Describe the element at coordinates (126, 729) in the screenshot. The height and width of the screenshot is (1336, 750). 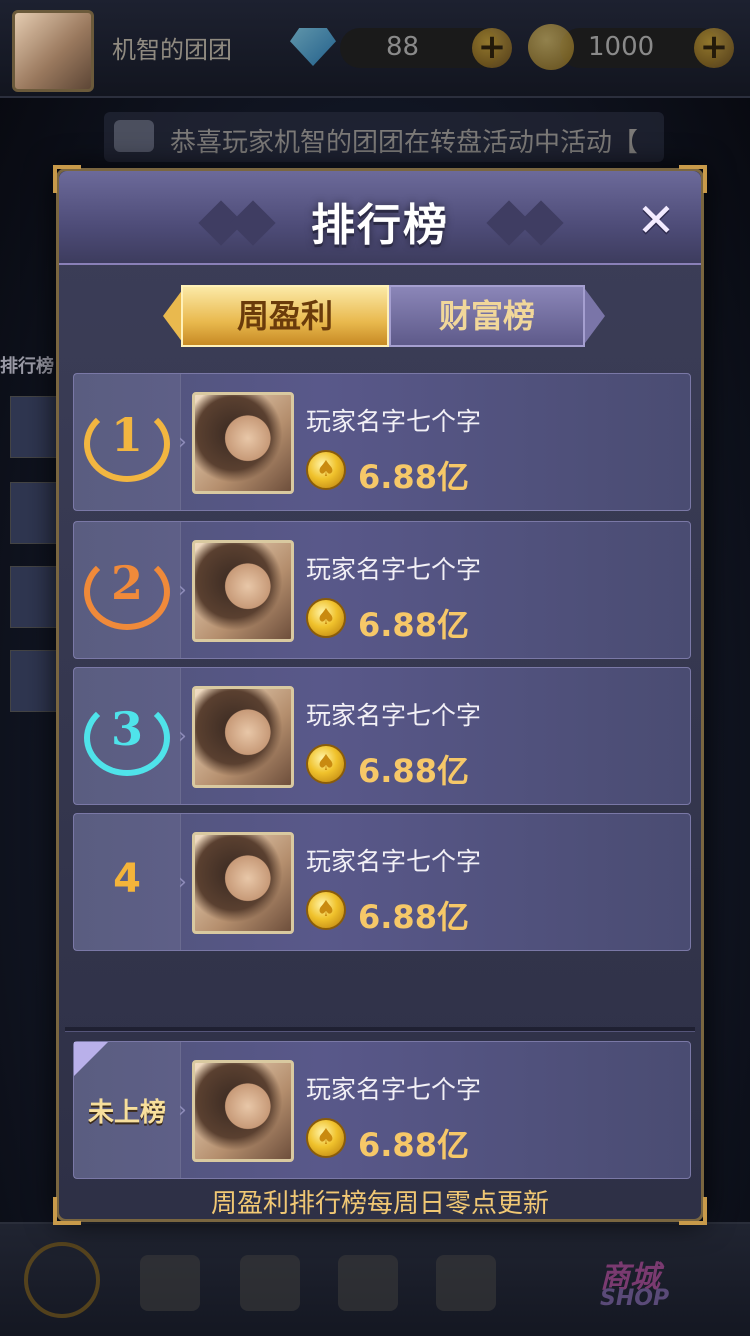
I see `rank-number: 3` at that location.